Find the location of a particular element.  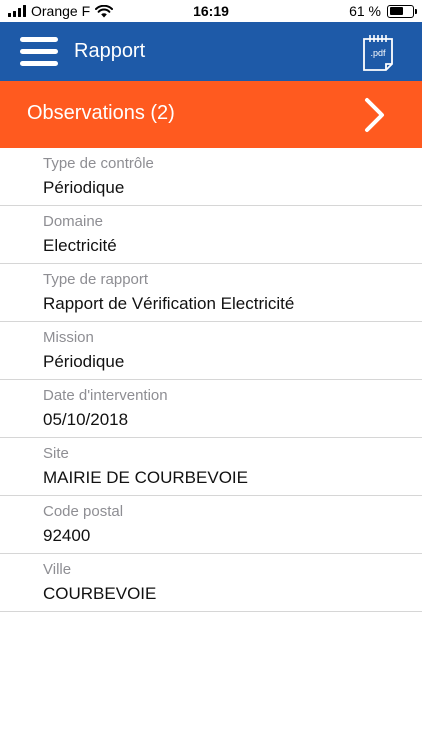

field-label: Type de rapport is located at coordinates (96, 279).